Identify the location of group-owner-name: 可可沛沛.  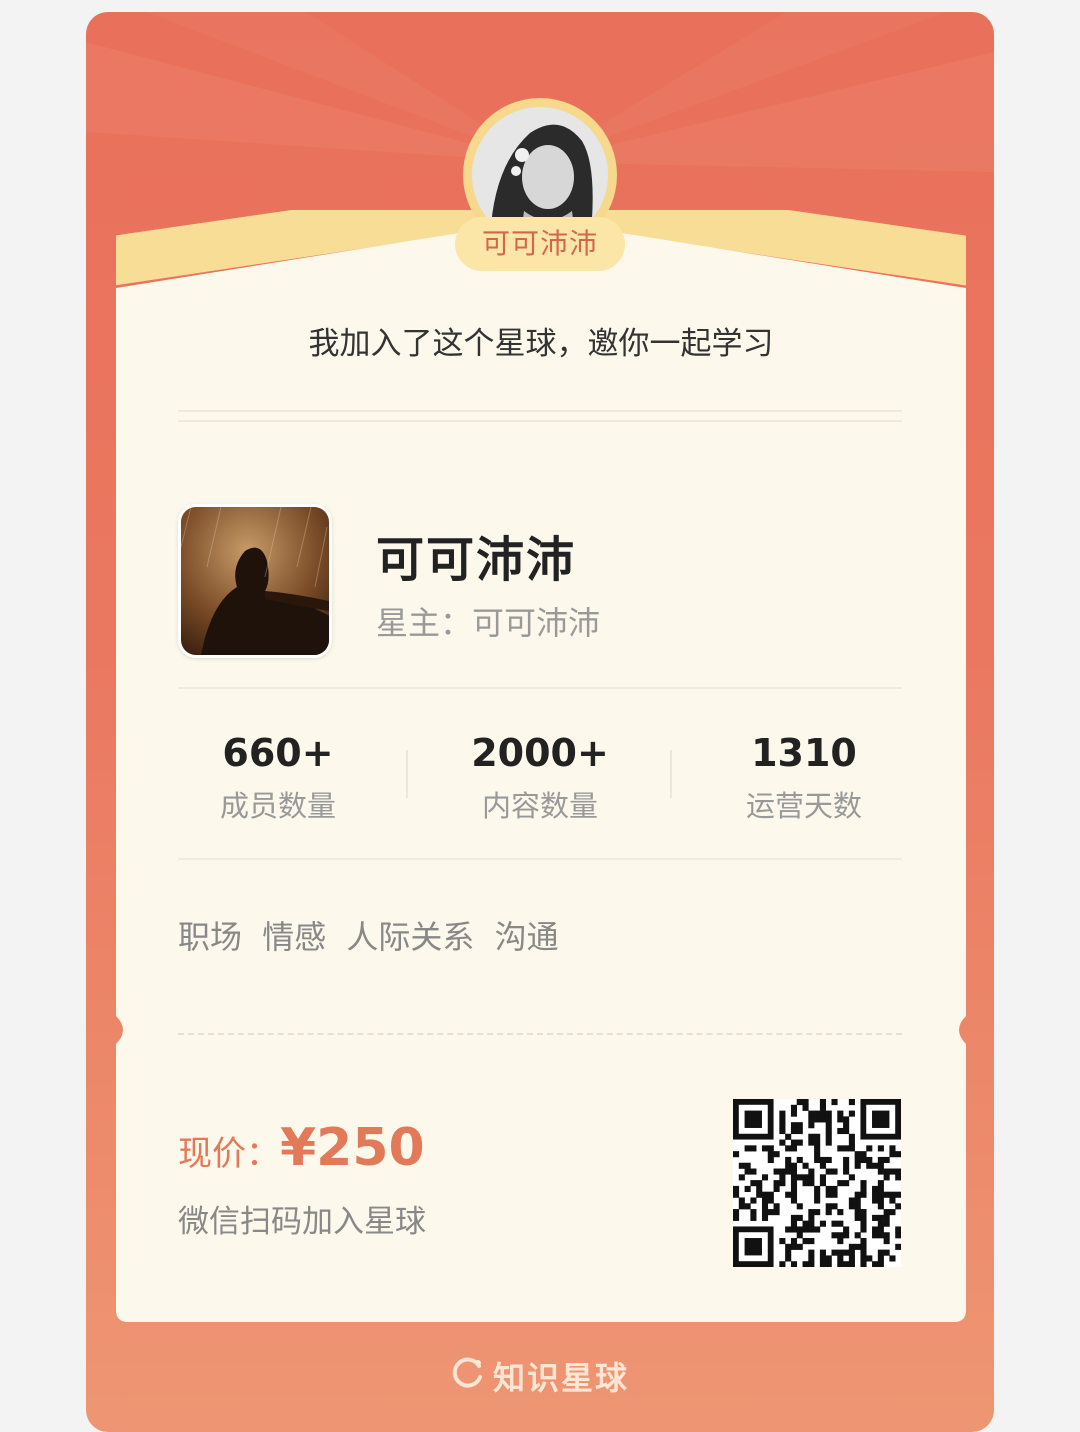
(536, 623).